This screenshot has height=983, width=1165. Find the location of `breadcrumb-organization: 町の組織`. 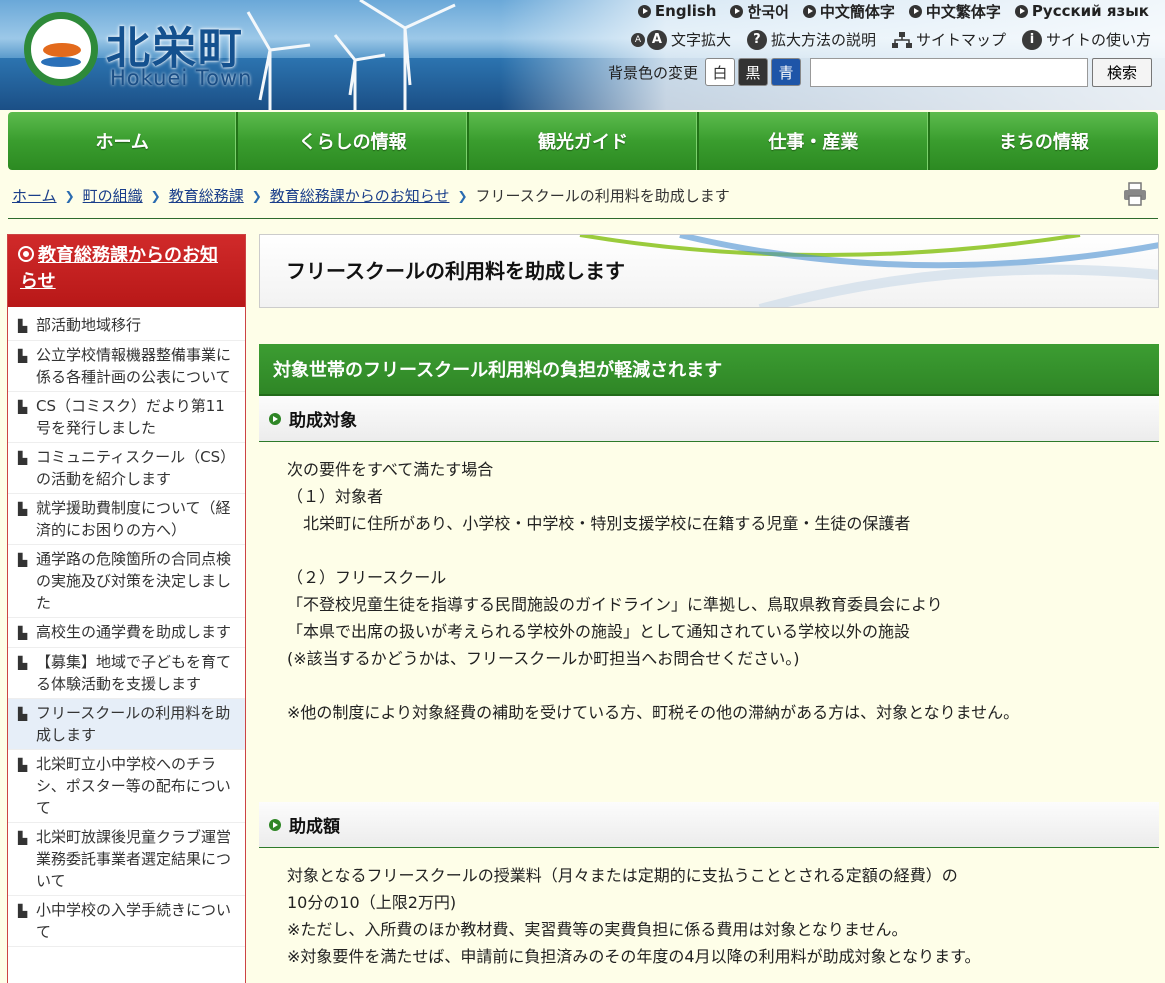

breadcrumb-organization: 町の組織 is located at coordinates (113, 195).